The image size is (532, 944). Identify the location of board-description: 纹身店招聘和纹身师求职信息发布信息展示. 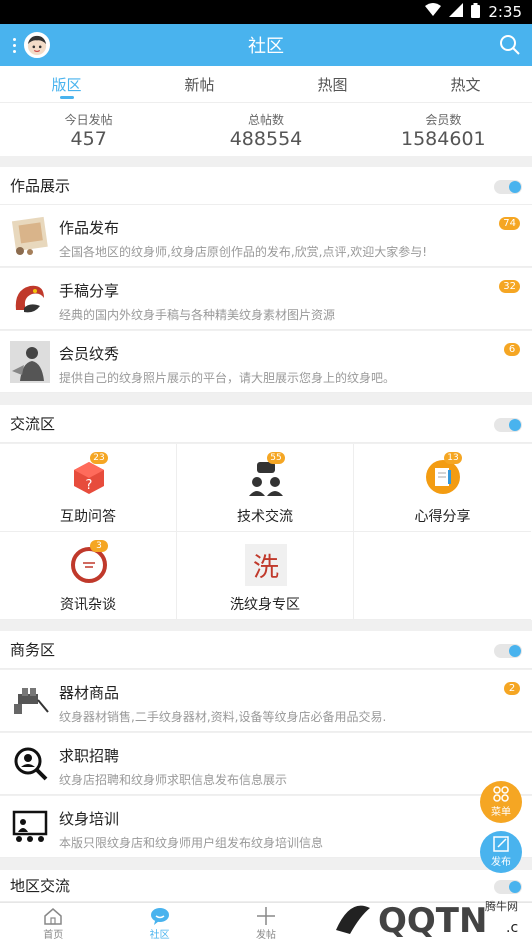
(173, 780).